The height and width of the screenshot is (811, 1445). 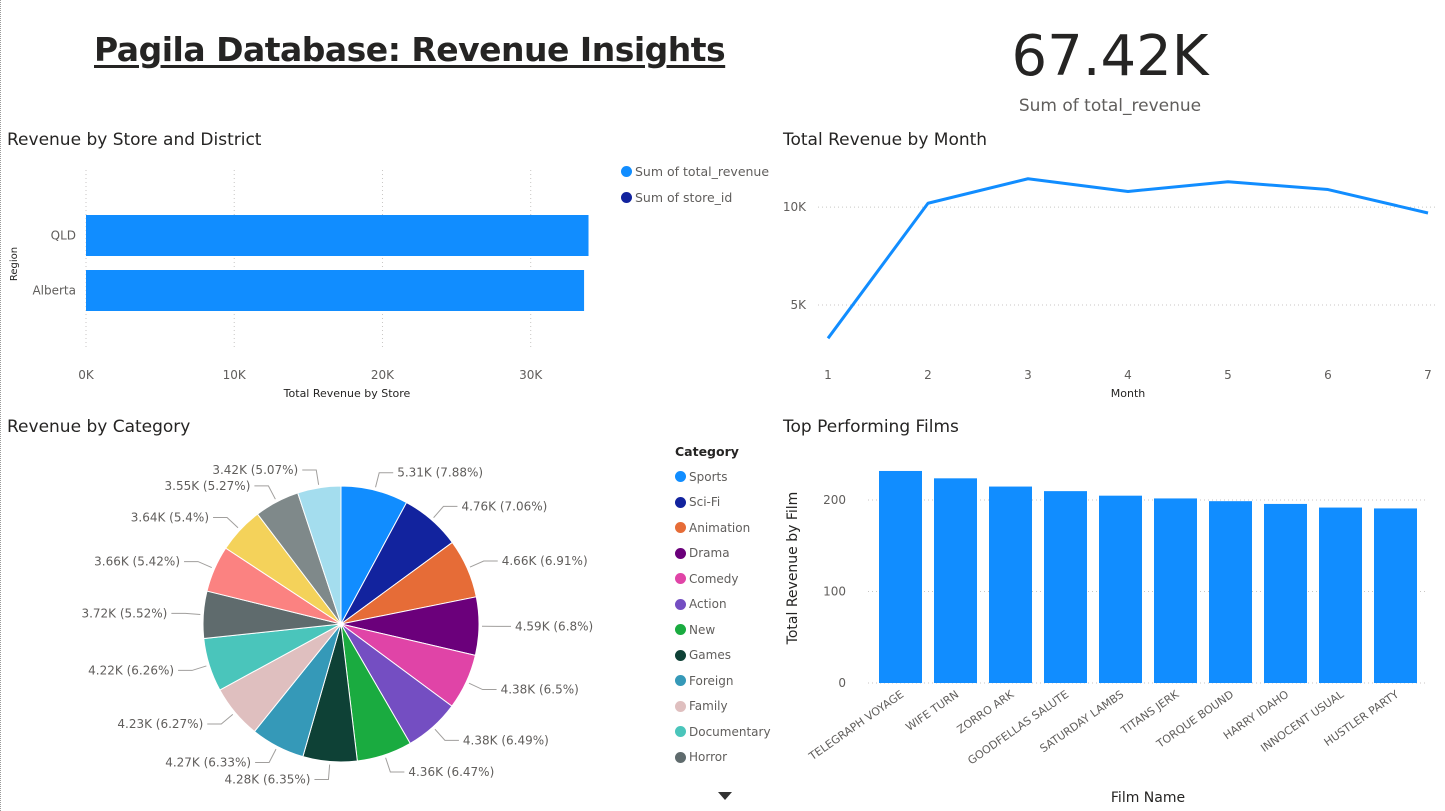 I want to click on store-chart-x-tick-label: 20K, so click(x=383, y=375).